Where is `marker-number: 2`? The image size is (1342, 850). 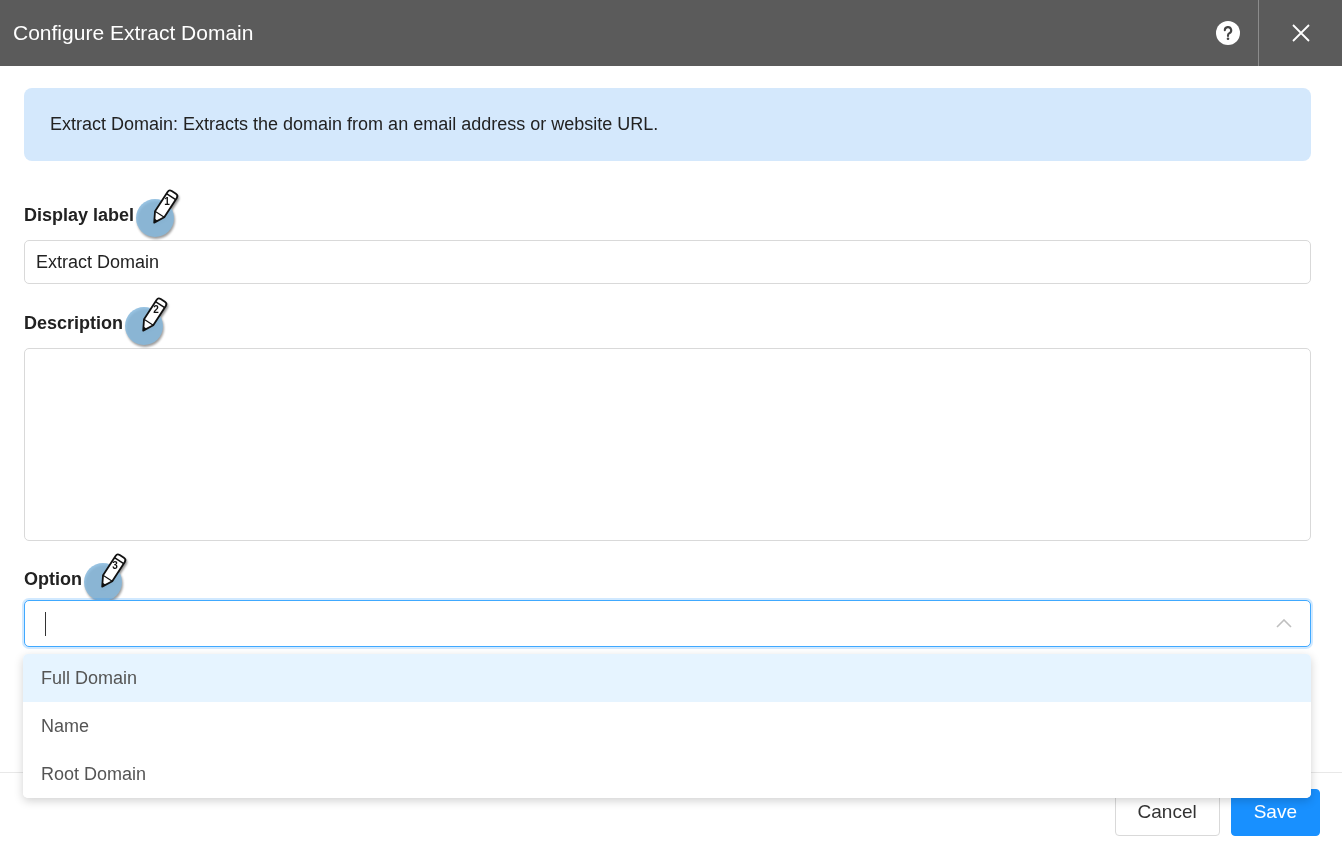 marker-number: 2 is located at coordinates (156, 310).